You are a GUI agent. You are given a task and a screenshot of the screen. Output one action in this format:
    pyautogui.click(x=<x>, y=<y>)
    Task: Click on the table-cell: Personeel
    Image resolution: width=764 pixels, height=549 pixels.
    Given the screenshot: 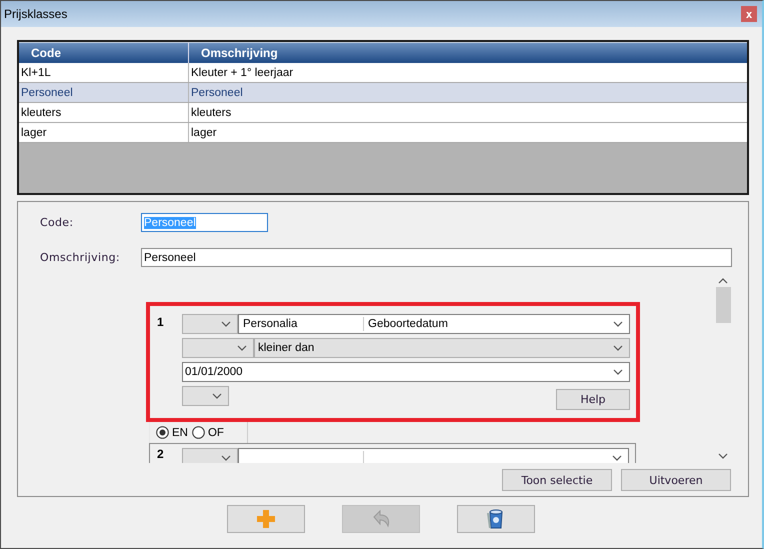 What is the action you would take?
    pyautogui.click(x=104, y=92)
    